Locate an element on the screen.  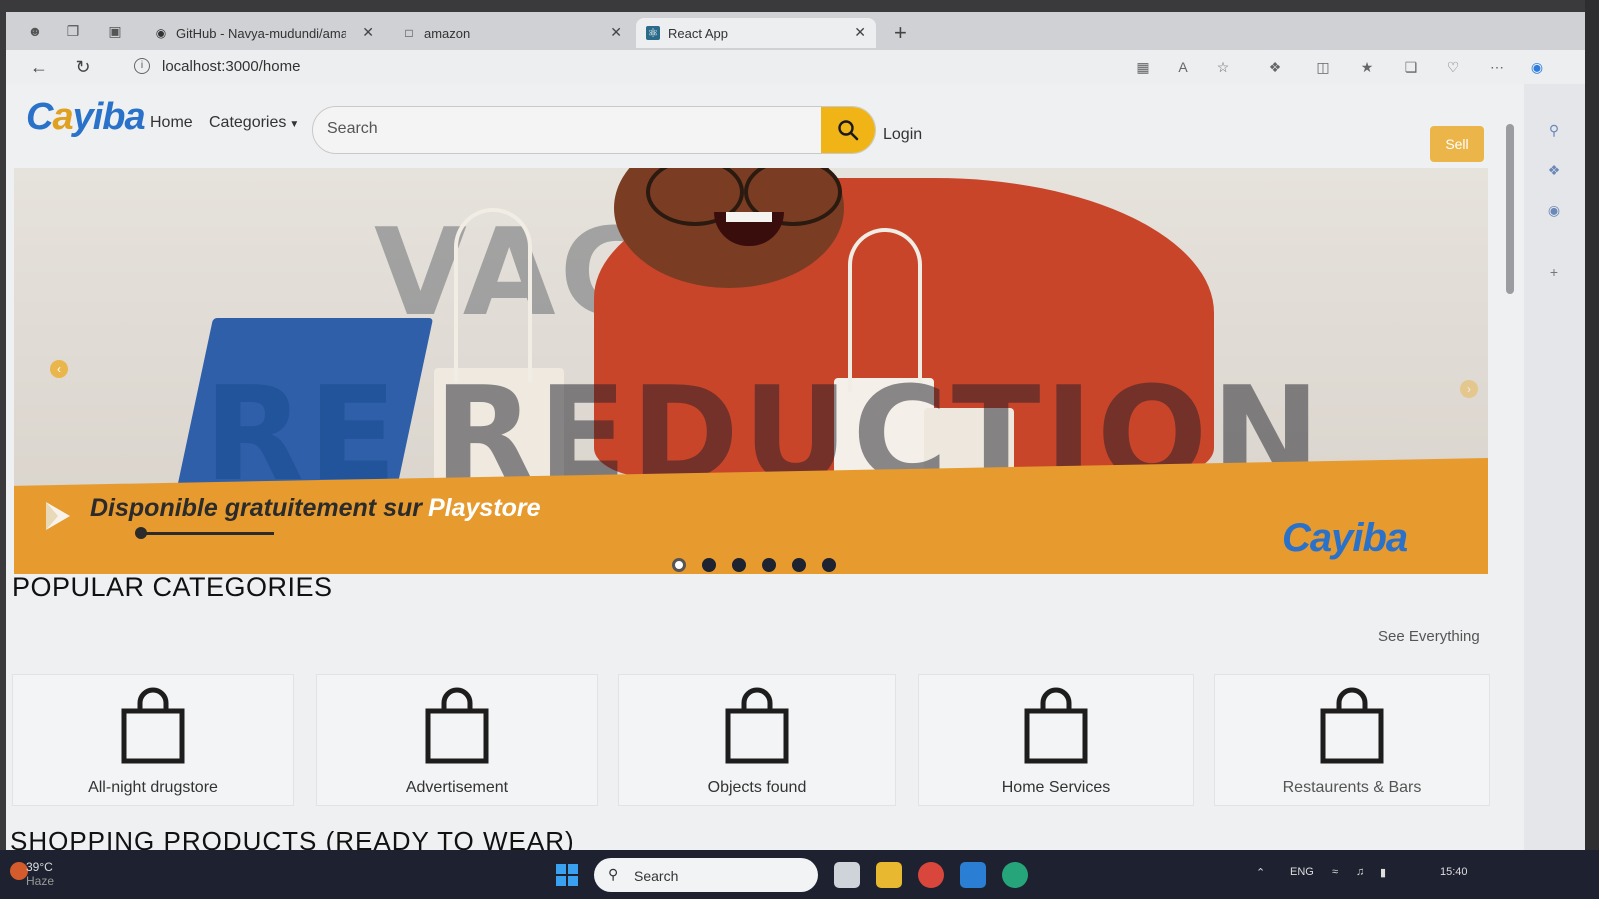
site-logo: Cayiba is located at coordinates (86, 117).